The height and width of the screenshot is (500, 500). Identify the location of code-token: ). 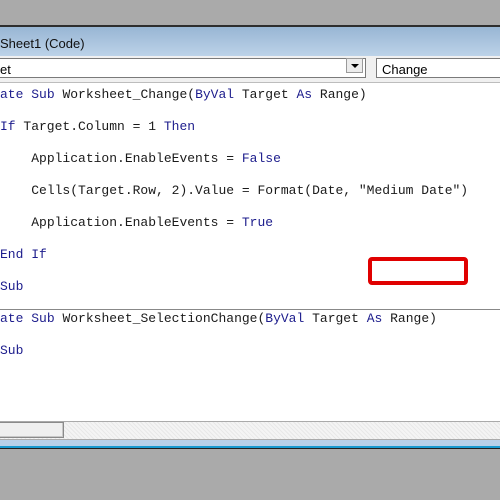
(464, 190).